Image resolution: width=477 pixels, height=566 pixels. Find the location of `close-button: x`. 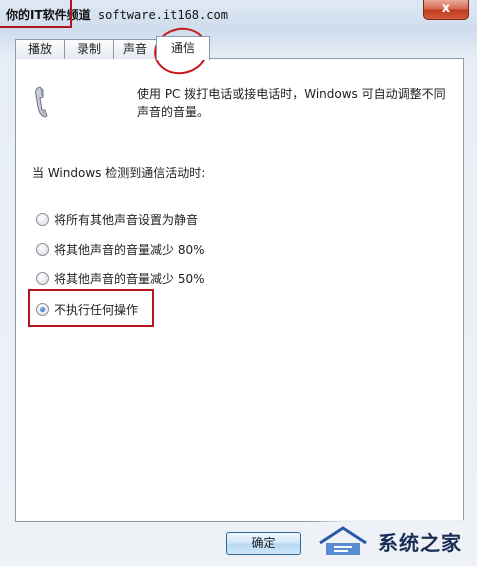

close-button: x is located at coordinates (446, 10).